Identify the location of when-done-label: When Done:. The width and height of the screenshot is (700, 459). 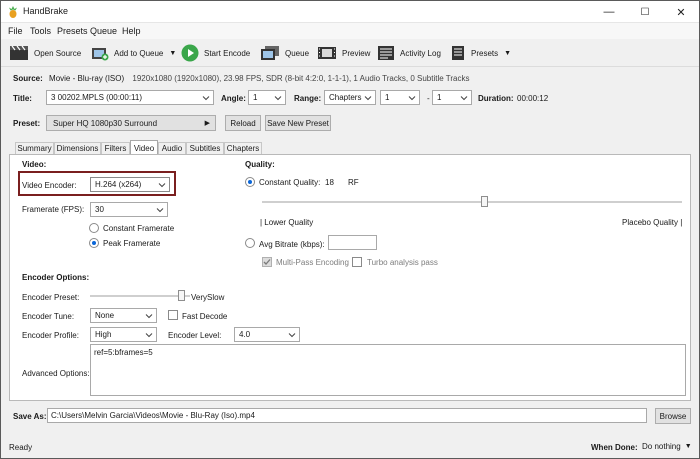
(614, 447).